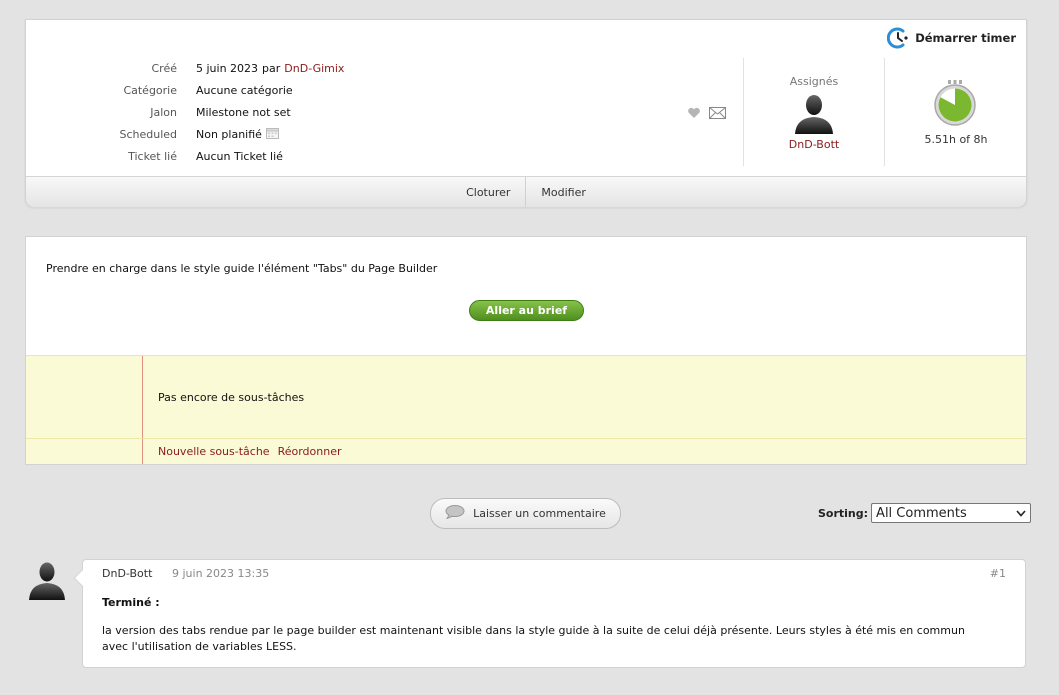 Image resolution: width=1059 pixels, height=695 pixels. I want to click on leave-comment-button: Laisser un commentaire, so click(525, 513).